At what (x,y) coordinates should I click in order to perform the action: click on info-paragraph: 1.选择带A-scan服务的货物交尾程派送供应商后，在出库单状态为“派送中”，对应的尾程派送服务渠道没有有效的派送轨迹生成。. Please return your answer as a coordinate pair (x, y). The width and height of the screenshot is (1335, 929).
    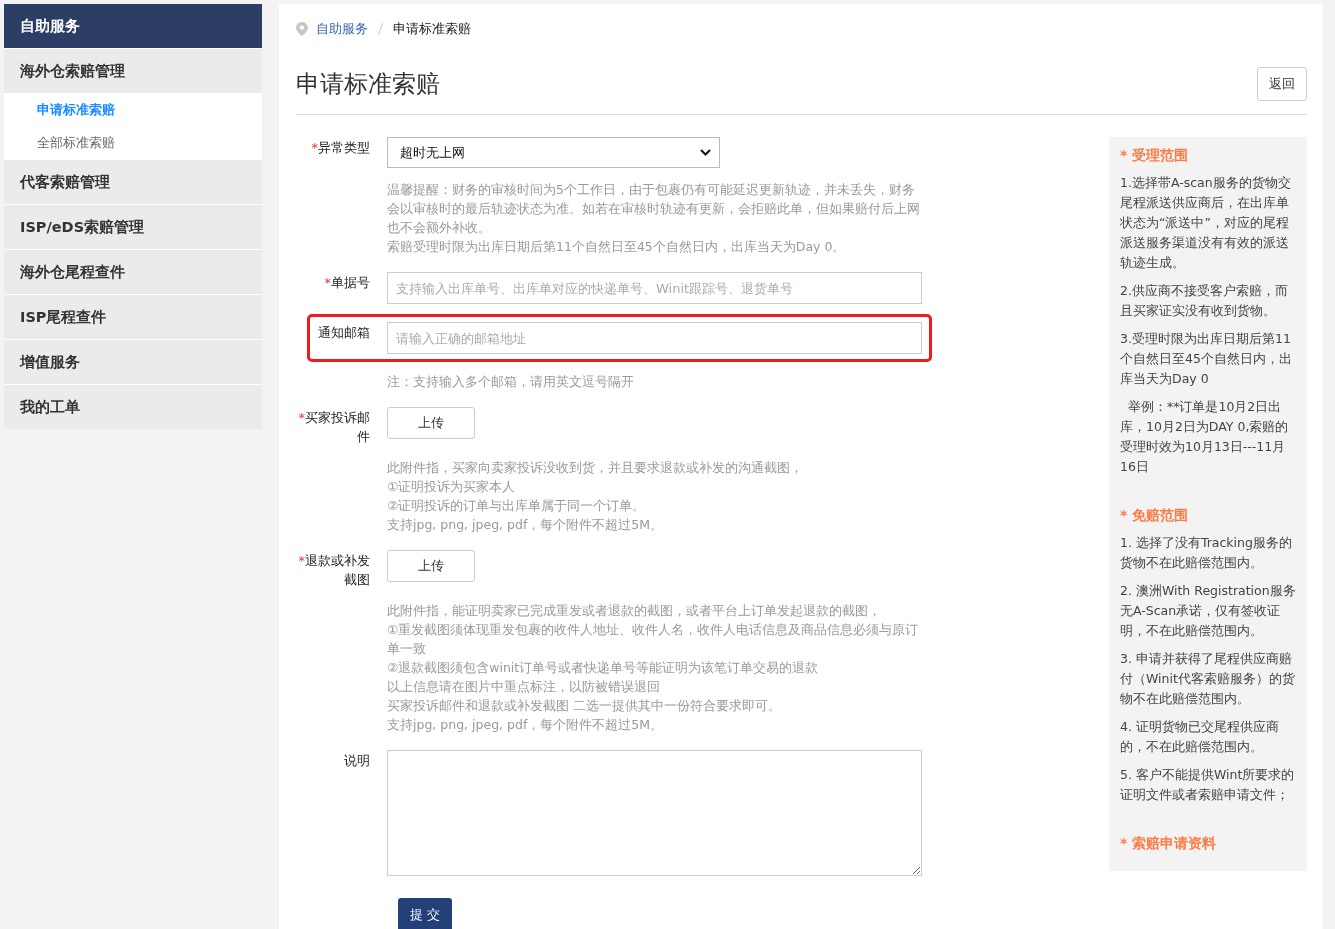
    Looking at the image, I should click on (1206, 223).